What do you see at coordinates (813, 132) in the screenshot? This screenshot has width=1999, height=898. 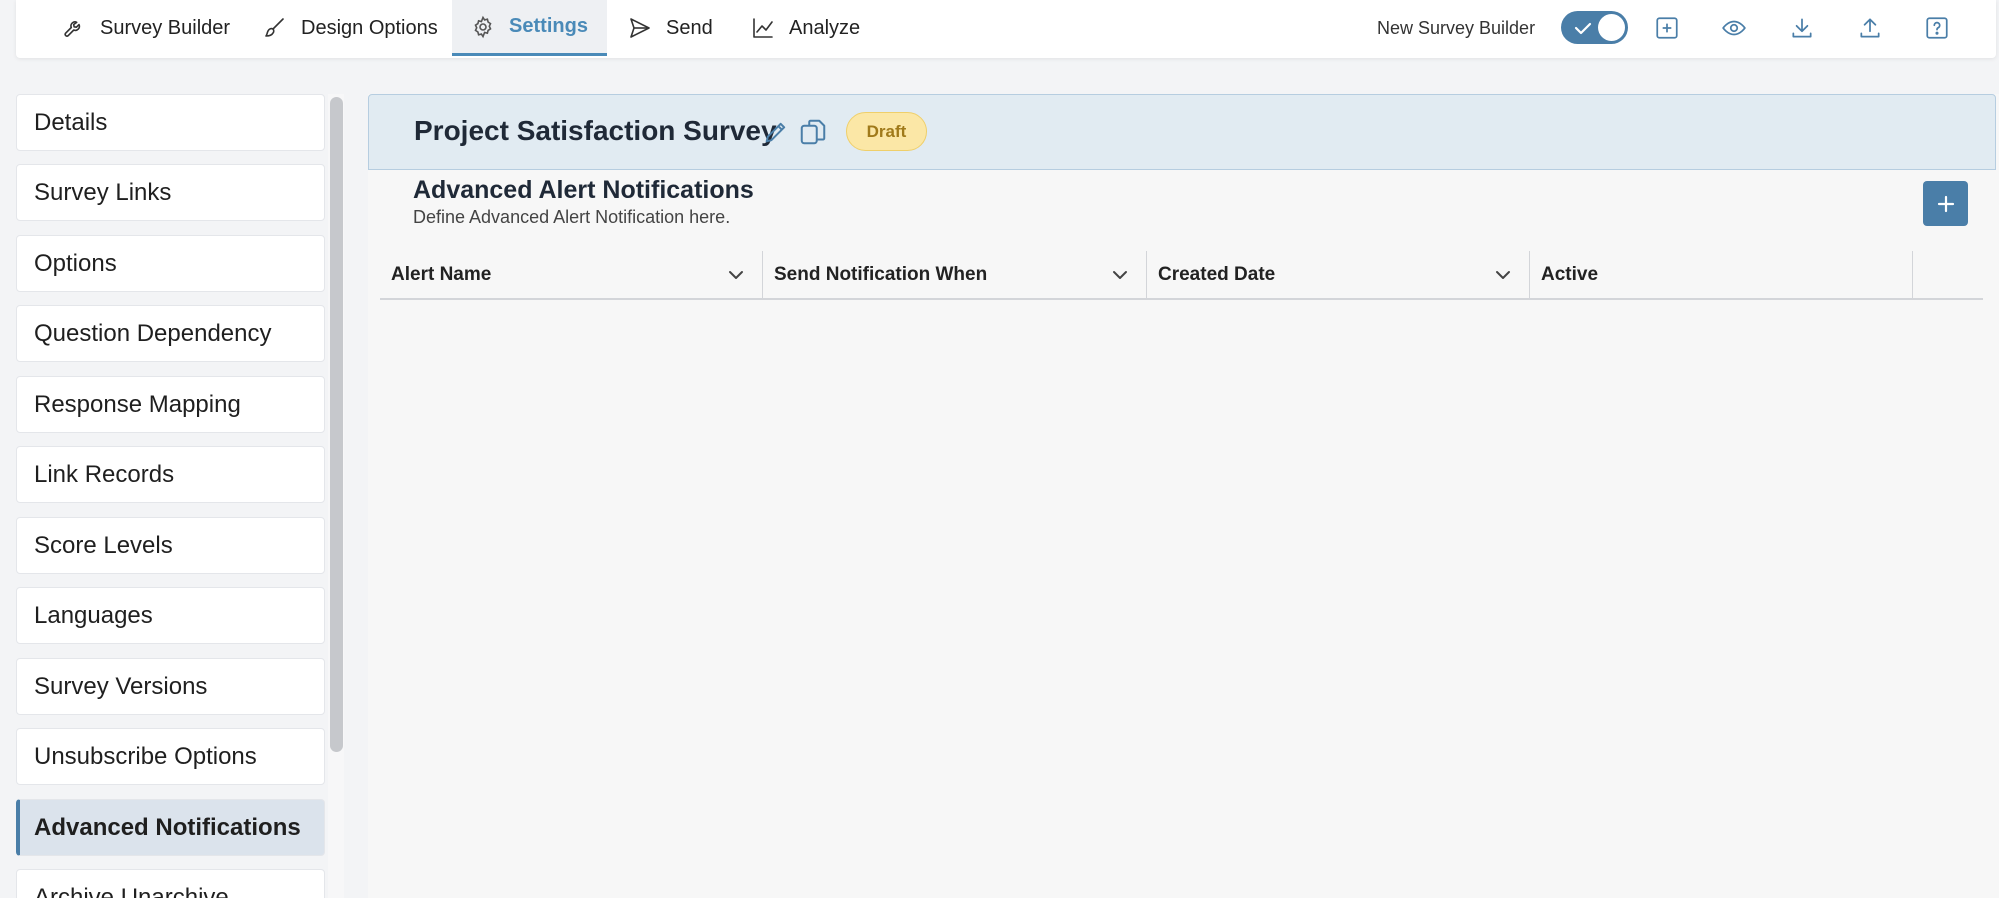 I see `copy-icon` at bounding box center [813, 132].